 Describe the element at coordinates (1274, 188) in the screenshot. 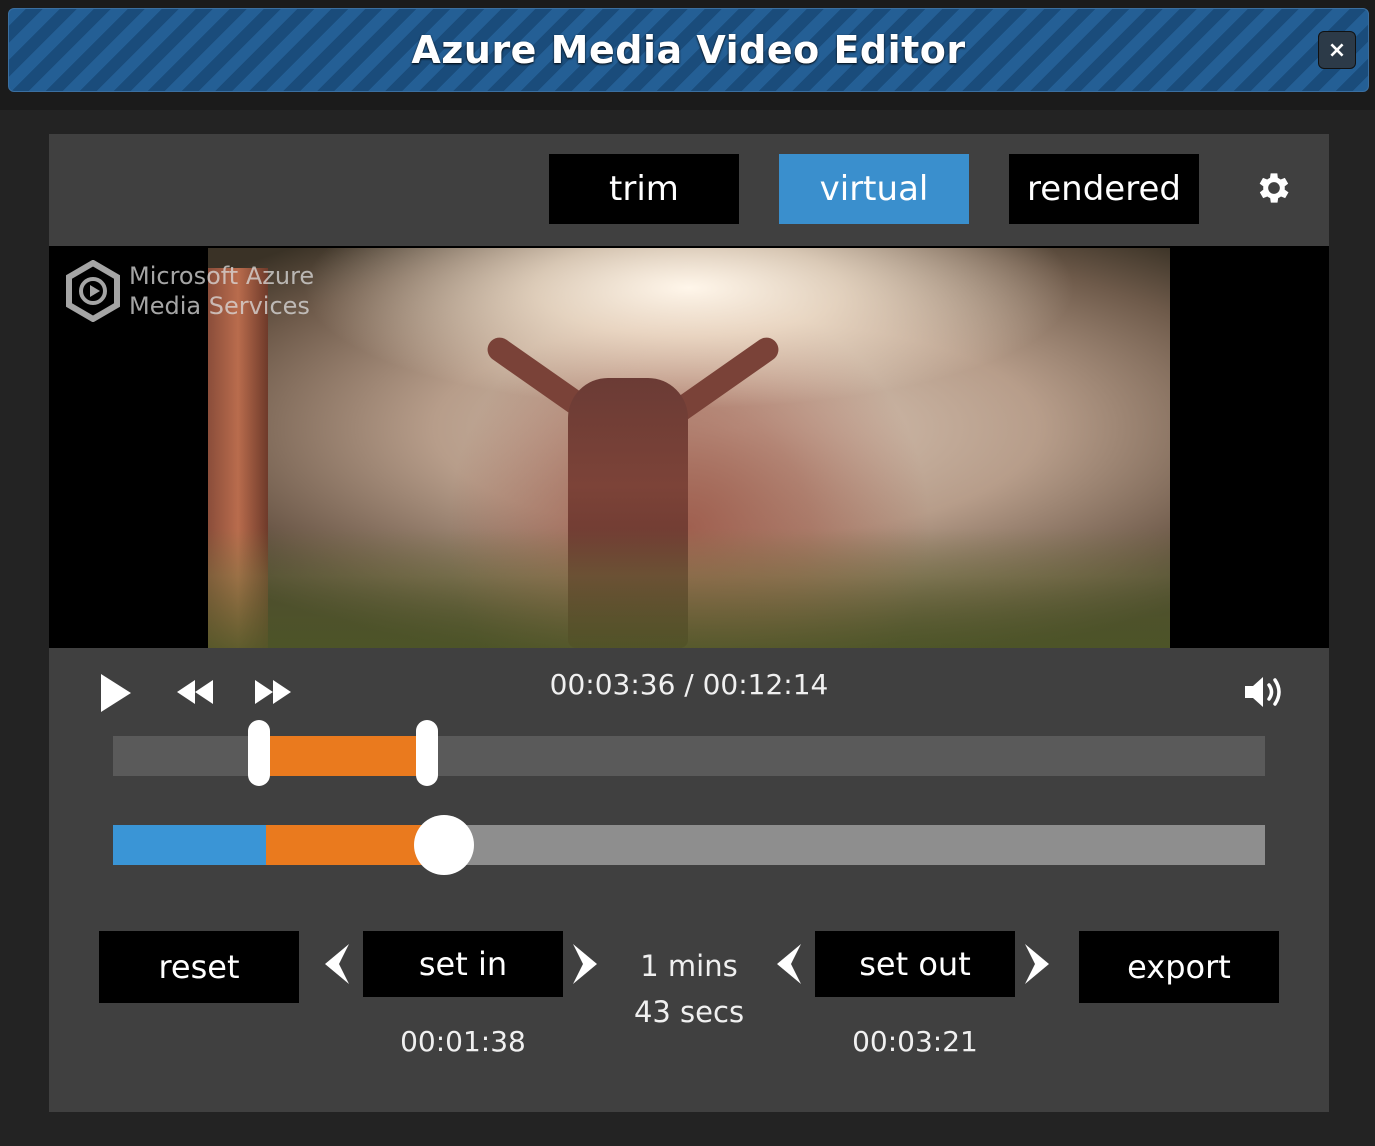

I see `gear-icon` at that location.